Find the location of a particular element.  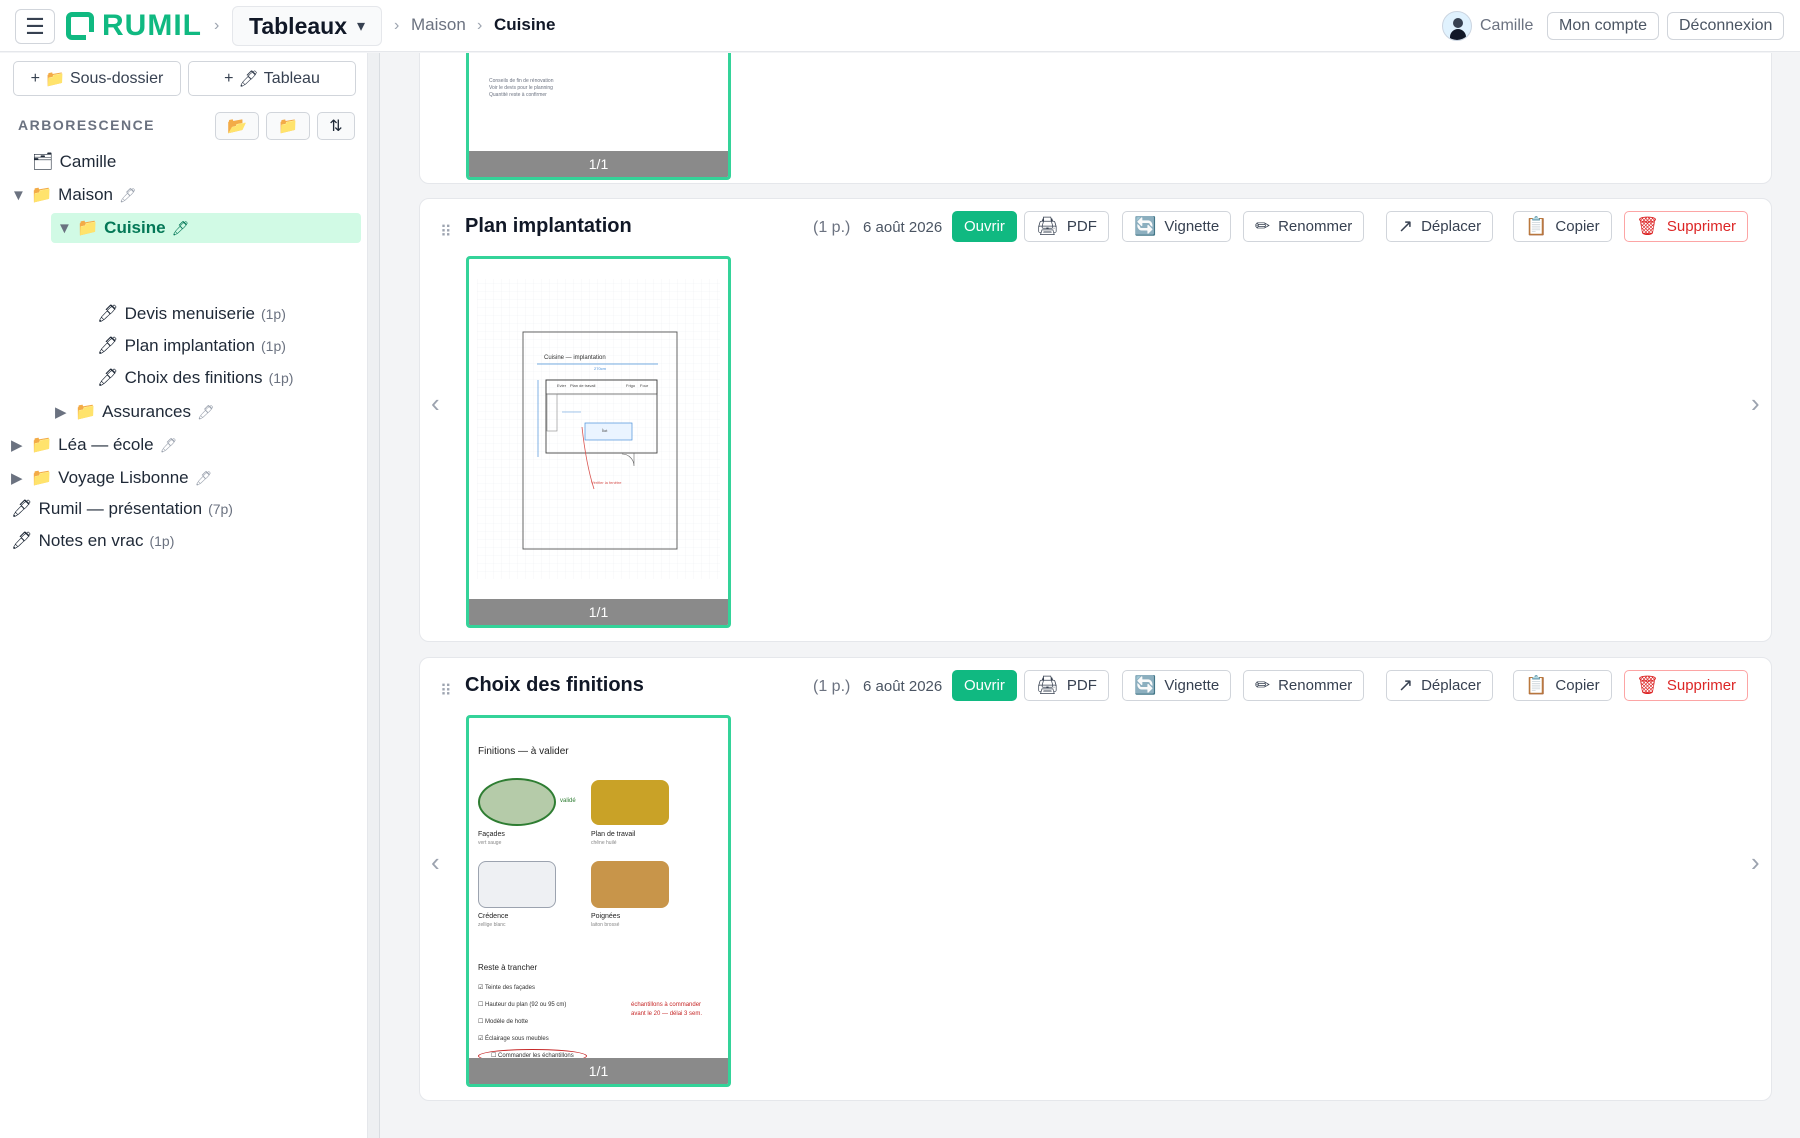

tree-item-voyage-lisbonne: ▶ 📁 Voyage Lisbonne 🖊 is located at coordinates (111, 478).